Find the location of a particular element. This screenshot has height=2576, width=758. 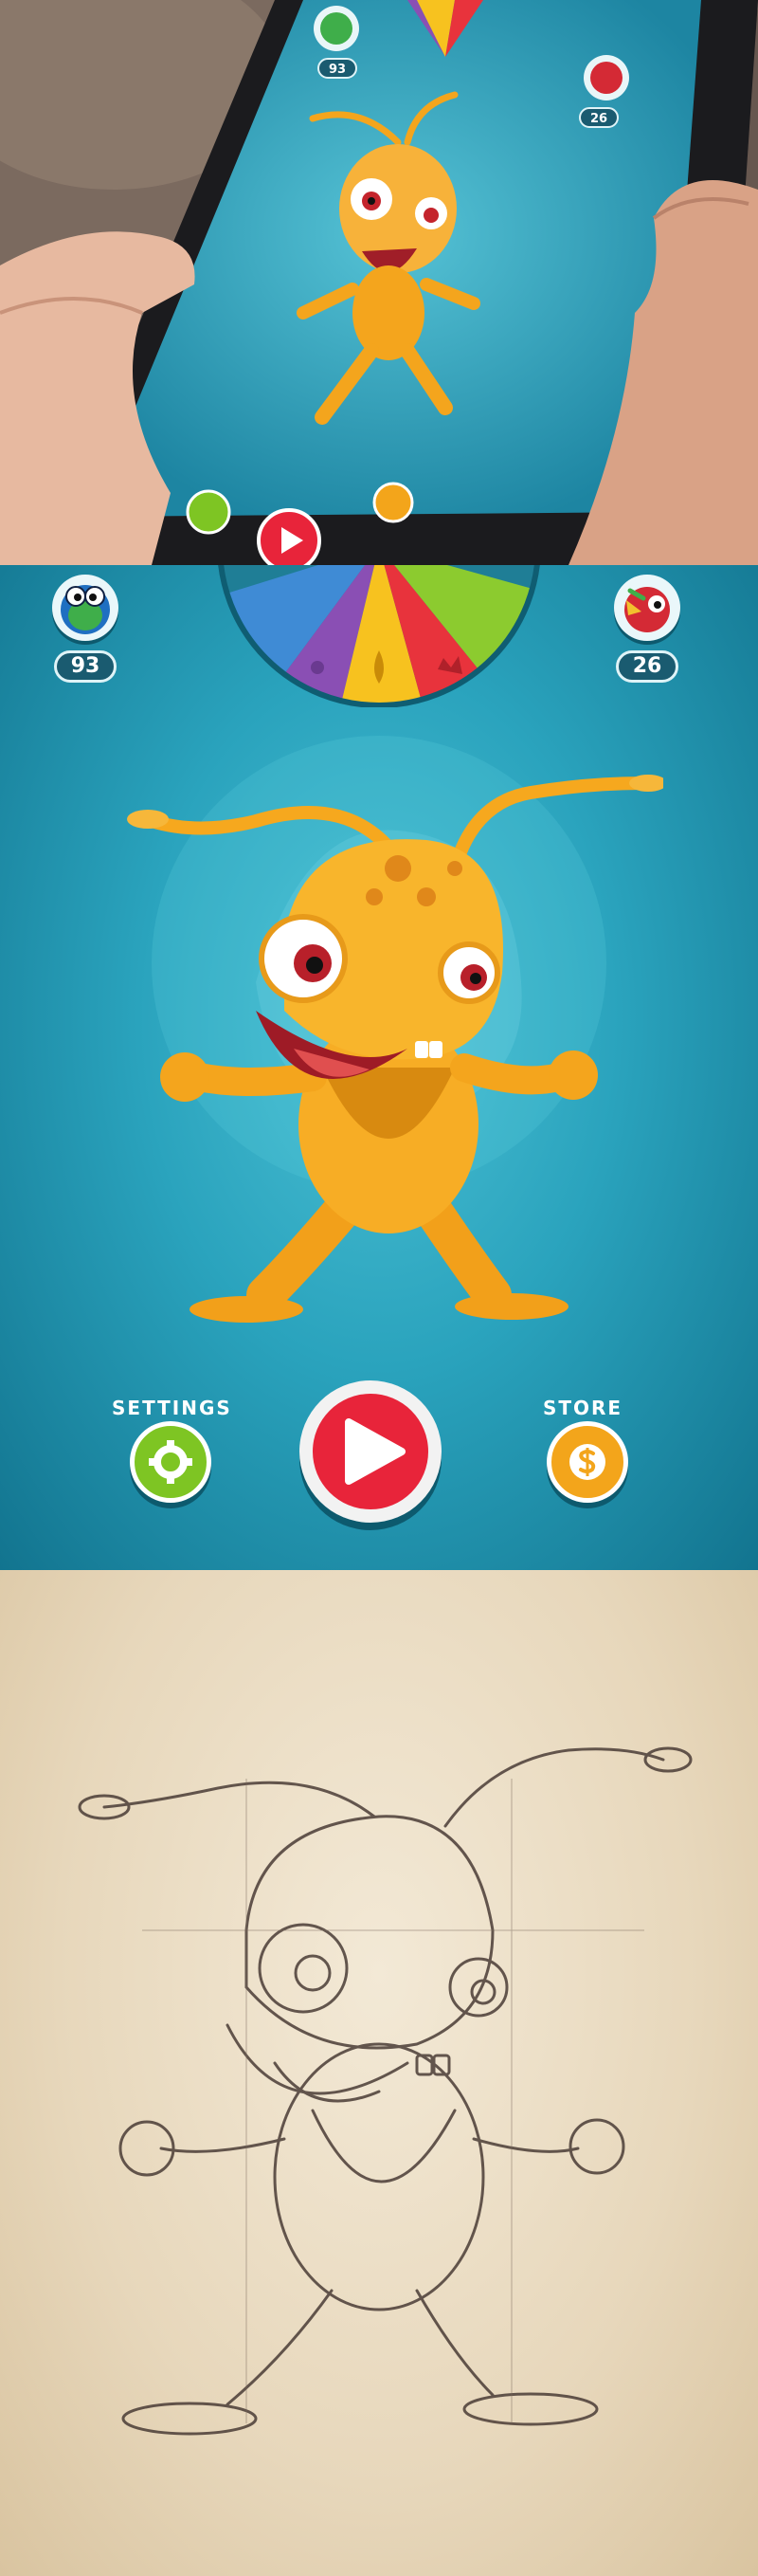

store-button is located at coordinates (587, 1462).